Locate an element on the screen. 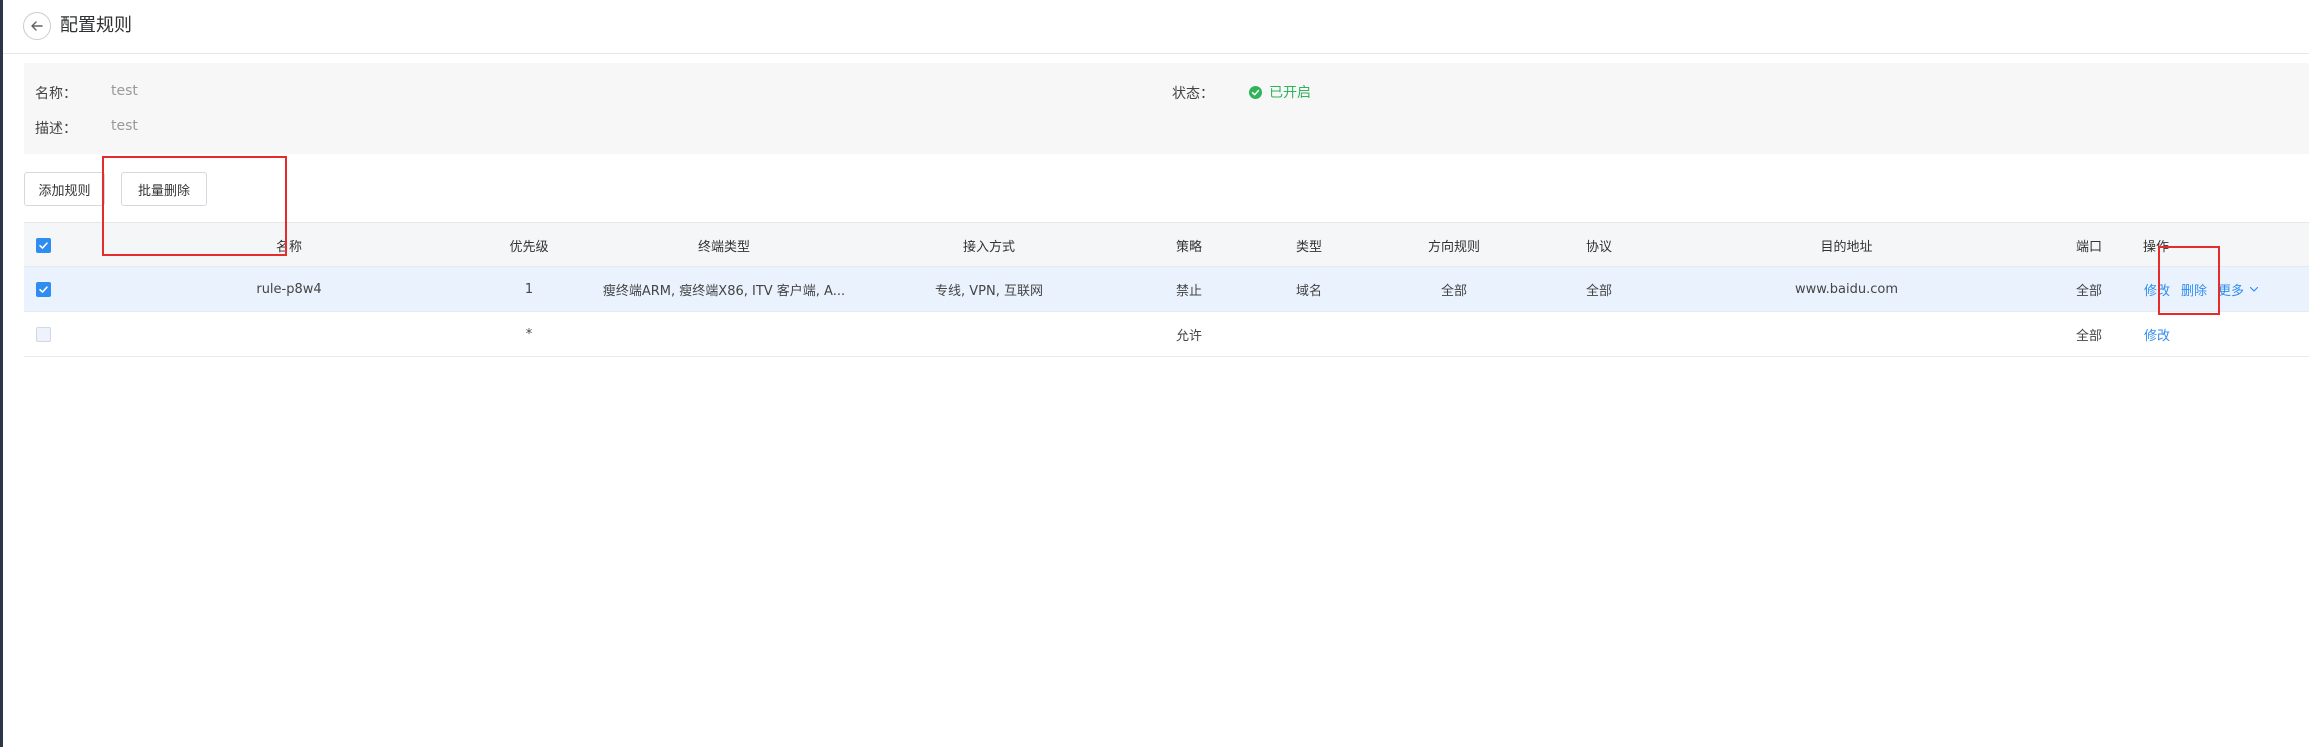  rule-info-panel is located at coordinates (1166, 108).